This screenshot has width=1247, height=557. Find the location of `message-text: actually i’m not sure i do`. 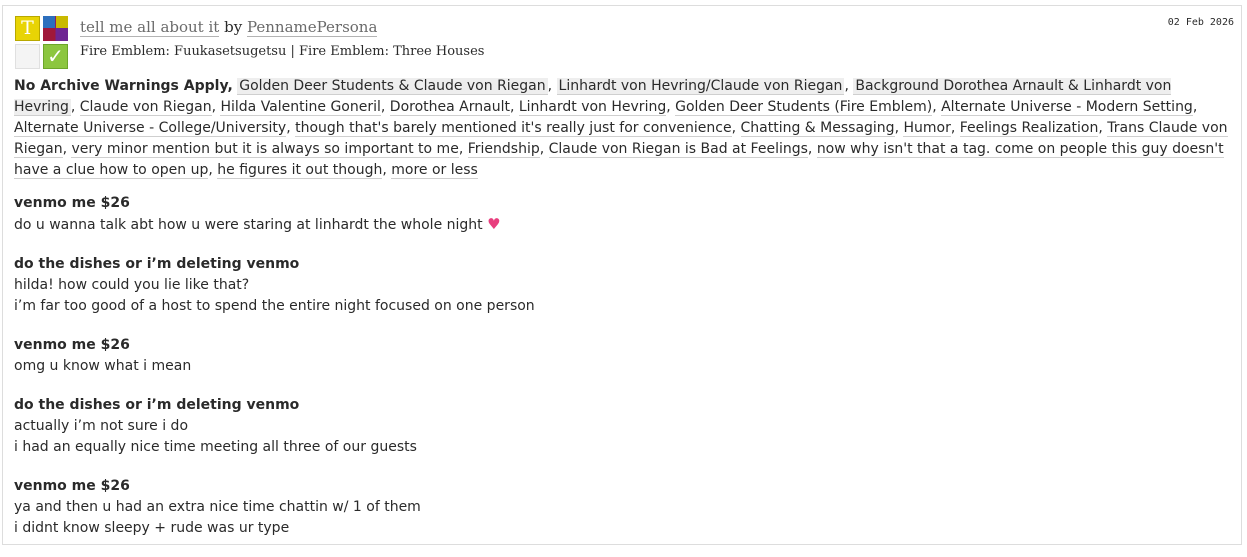

message-text: actually i’m not sure i do is located at coordinates (101, 426).